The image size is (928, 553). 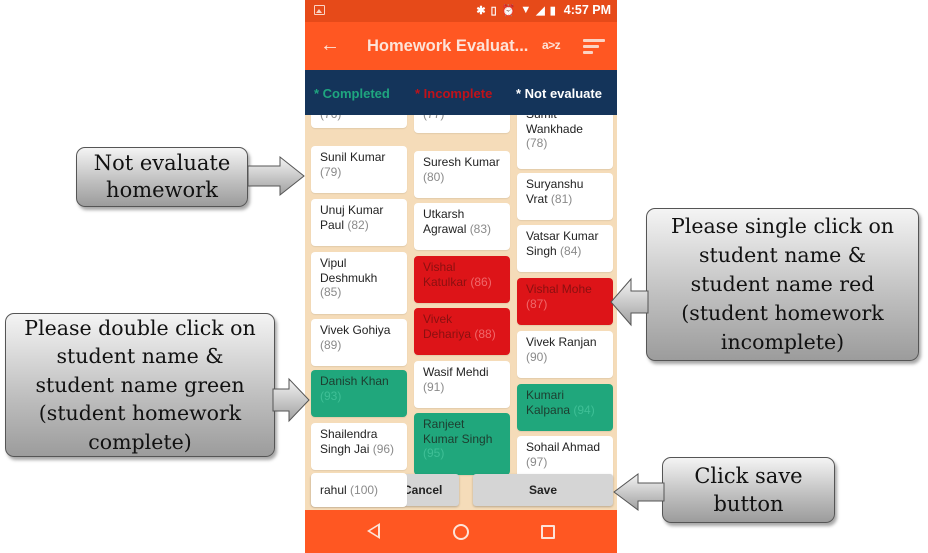 I want to click on student-card: Sunil Kumar (79), so click(x=359, y=169).